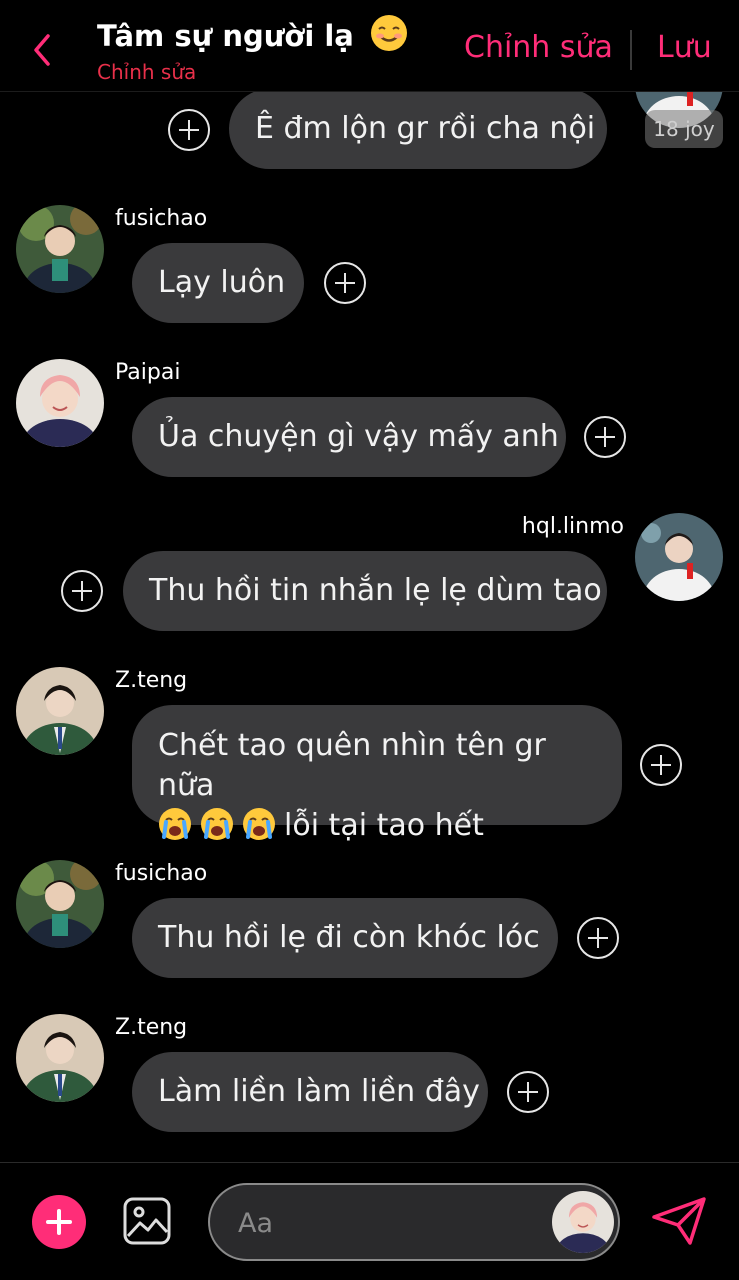 The image size is (739, 1280). Describe the element at coordinates (148, 372) in the screenshot. I see `sender-name: Paipai` at that location.